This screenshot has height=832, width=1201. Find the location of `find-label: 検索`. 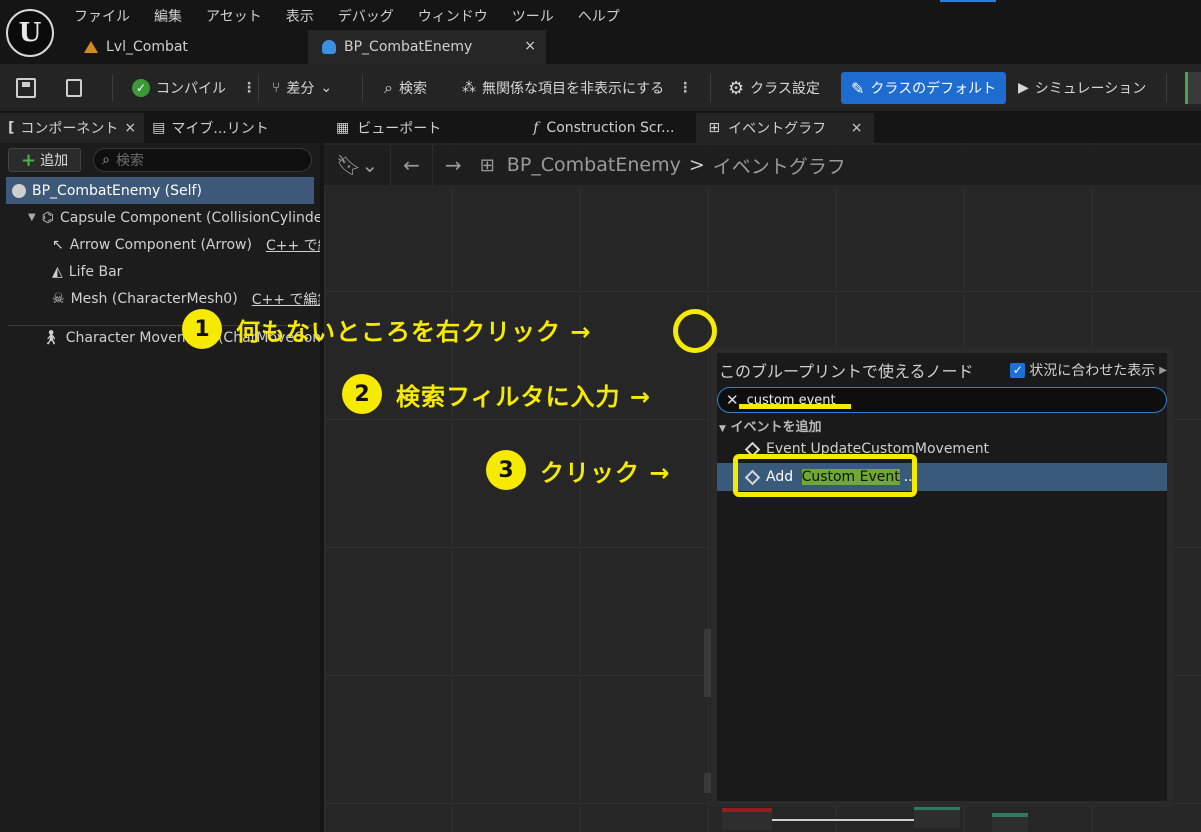

find-label: 検索 is located at coordinates (412, 89).